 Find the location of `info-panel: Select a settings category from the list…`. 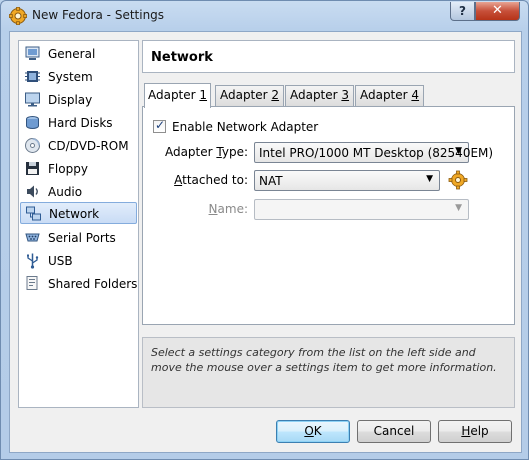

info-panel: Select a settings category from the list… is located at coordinates (328, 372).